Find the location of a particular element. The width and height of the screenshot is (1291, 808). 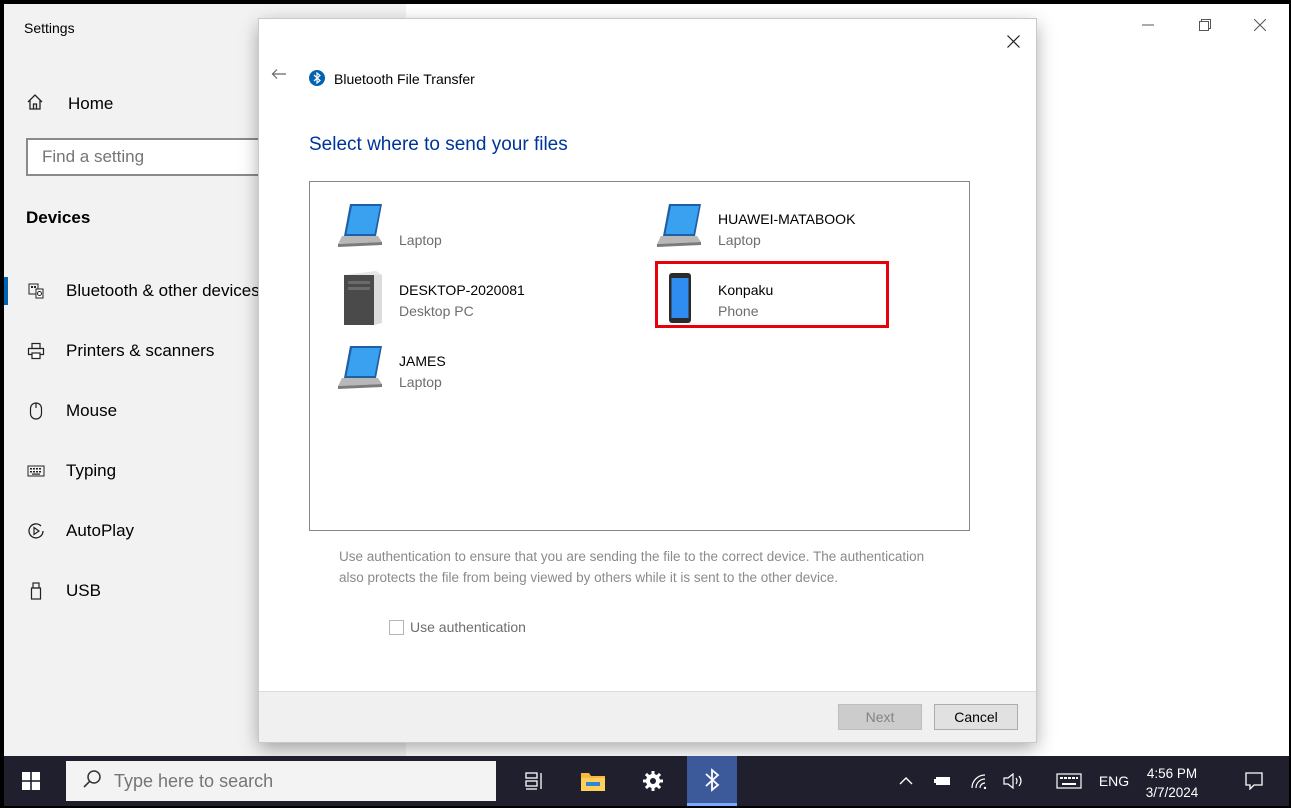

minimize-icon is located at coordinates (1148, 25).